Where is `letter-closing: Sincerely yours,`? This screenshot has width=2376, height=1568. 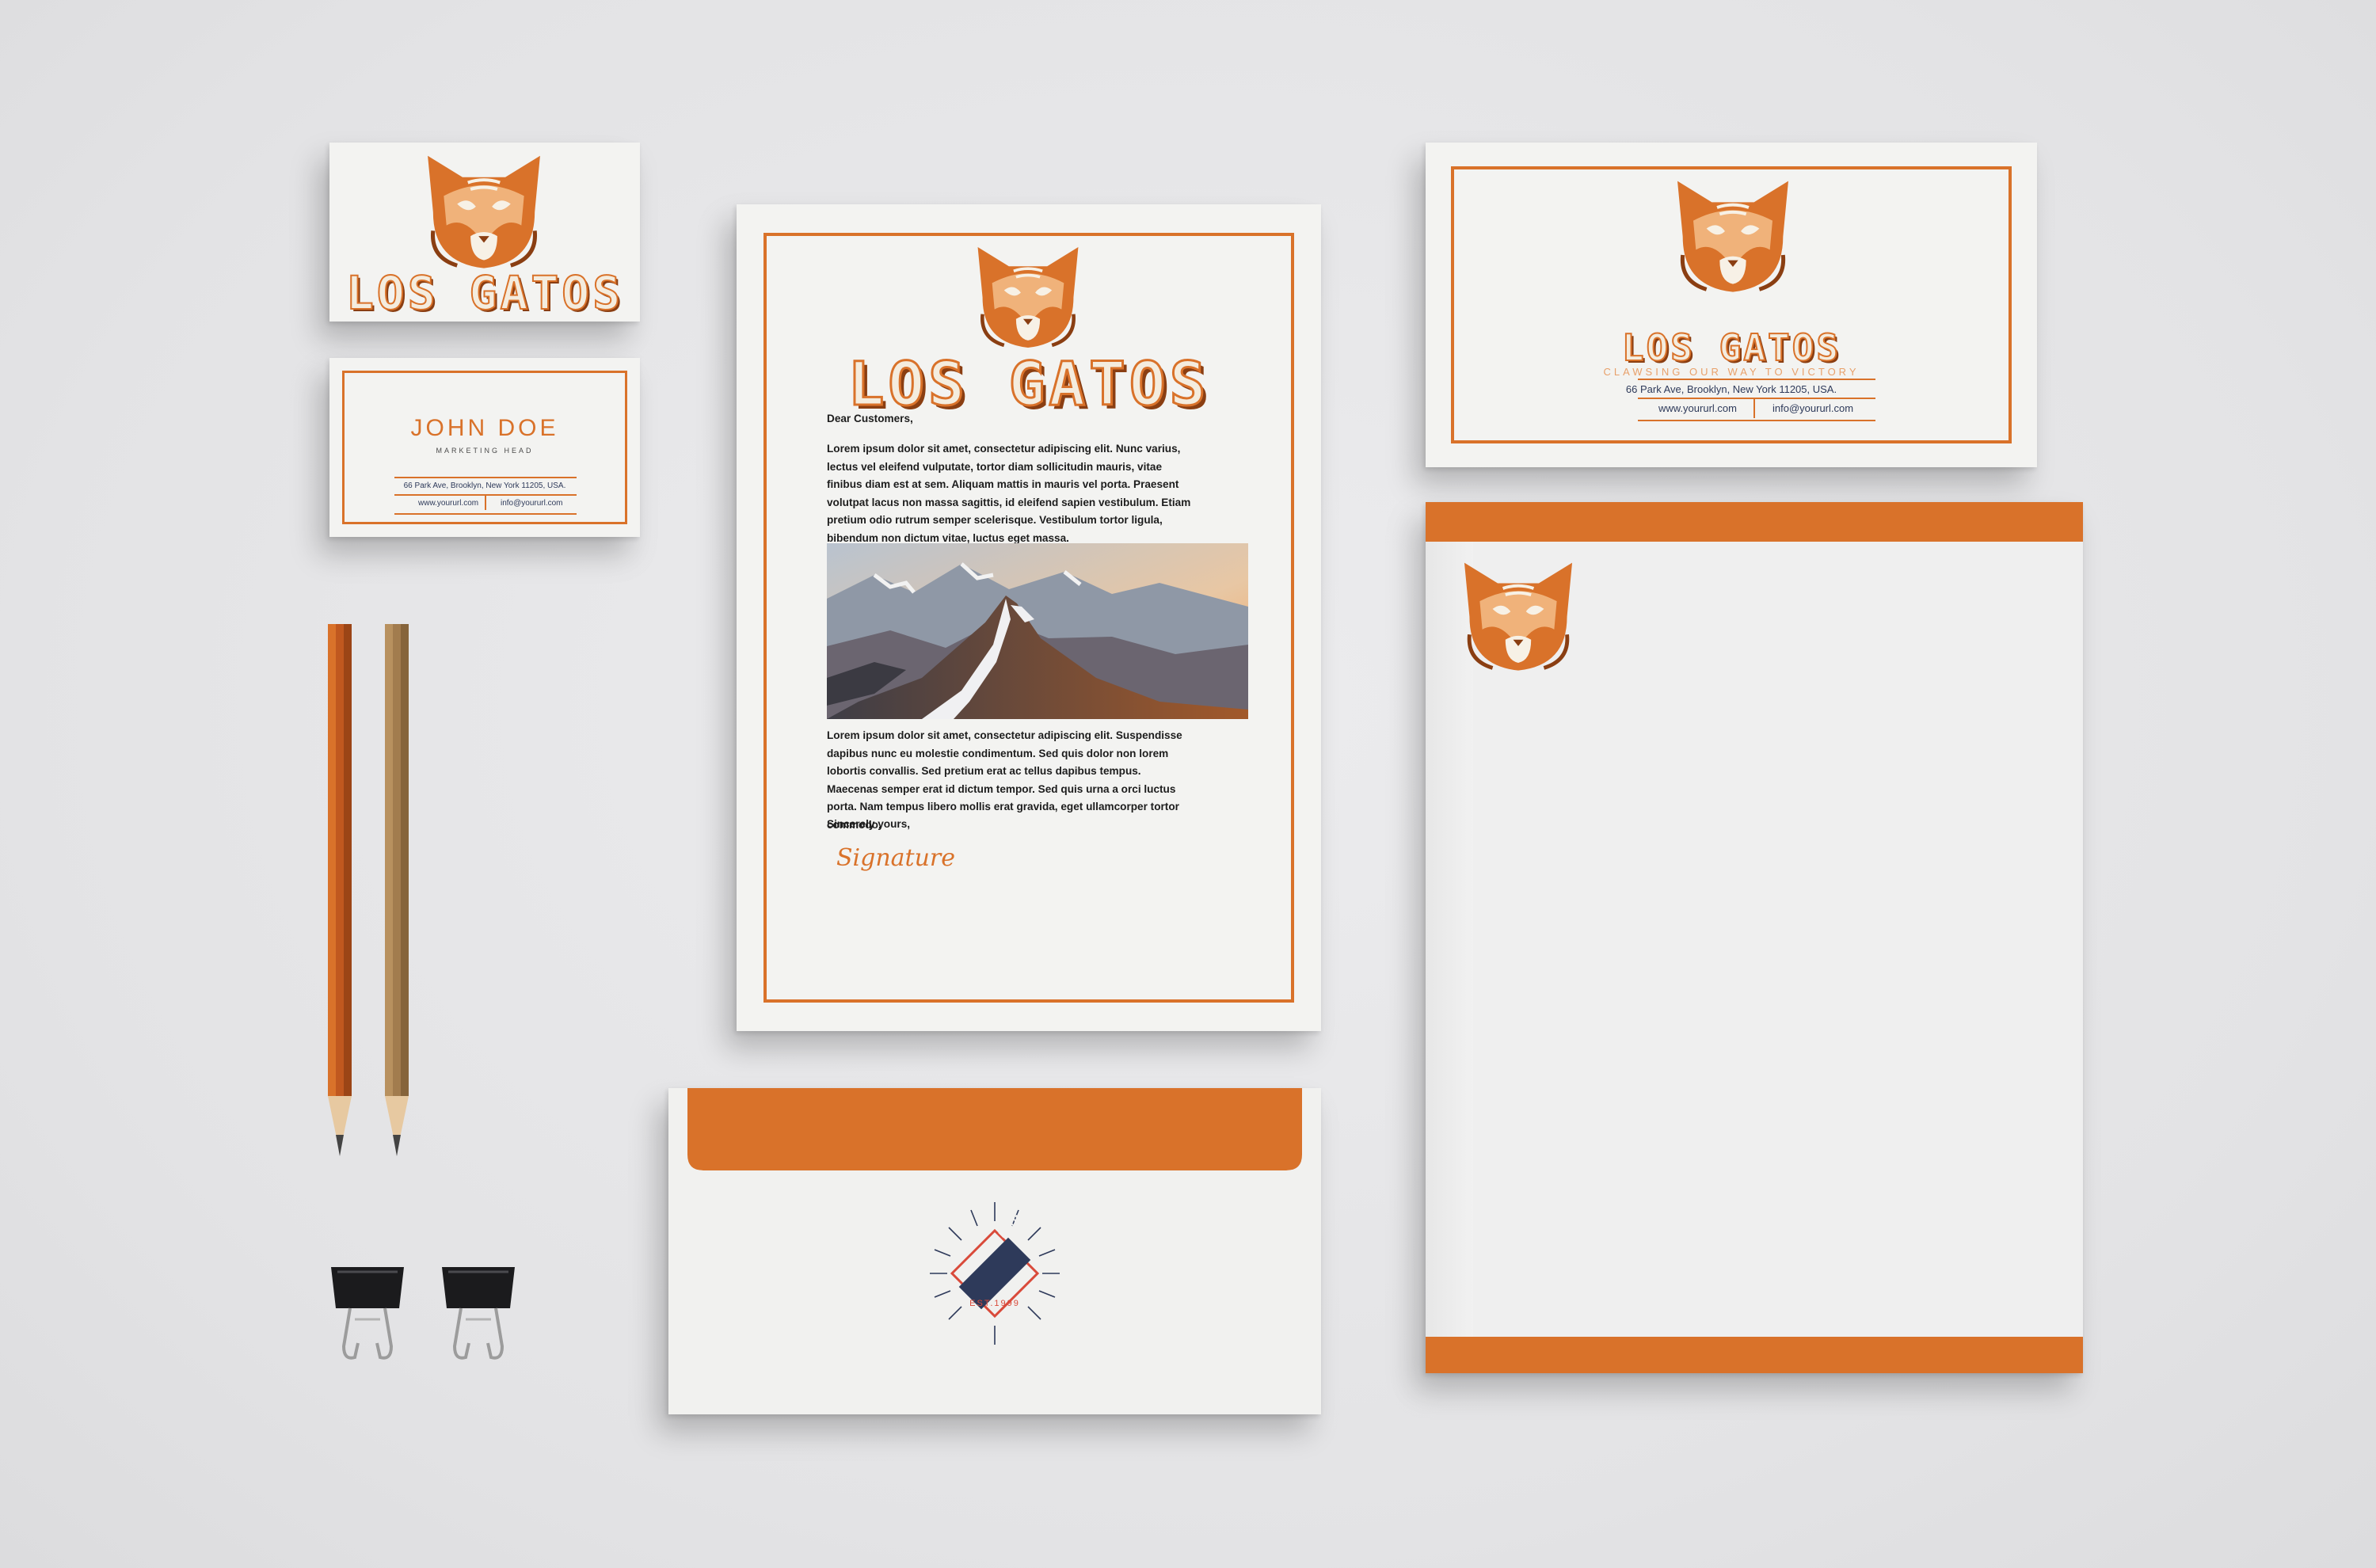
letter-closing: Sincerely yours, is located at coordinates (869, 824).